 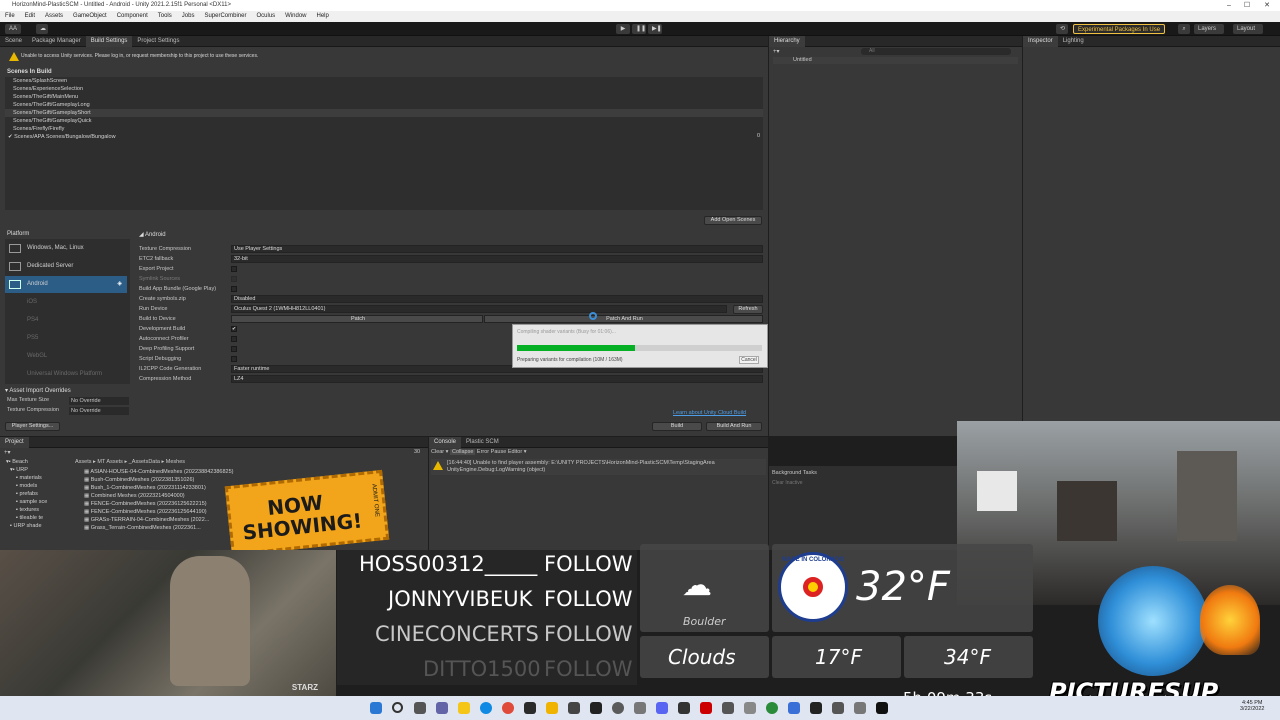 I want to click on history-icon: ⟲, so click(x=1062, y=29).